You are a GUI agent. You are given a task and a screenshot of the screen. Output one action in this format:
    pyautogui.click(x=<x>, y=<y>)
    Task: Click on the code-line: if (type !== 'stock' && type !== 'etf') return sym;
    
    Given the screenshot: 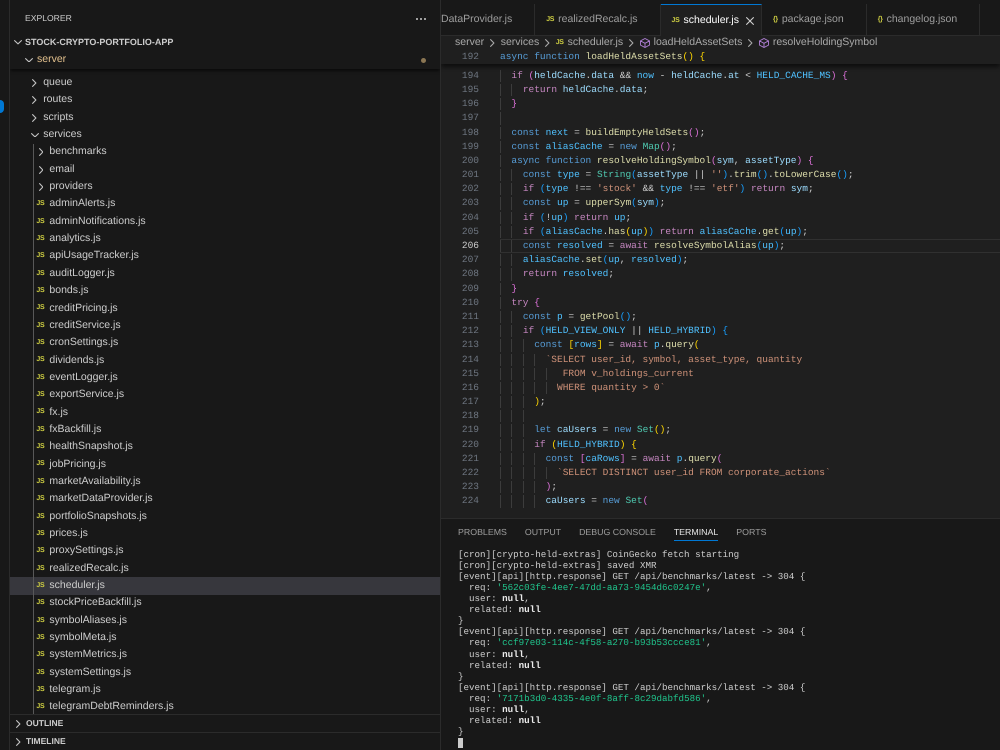 What is the action you would take?
    pyautogui.click(x=668, y=189)
    